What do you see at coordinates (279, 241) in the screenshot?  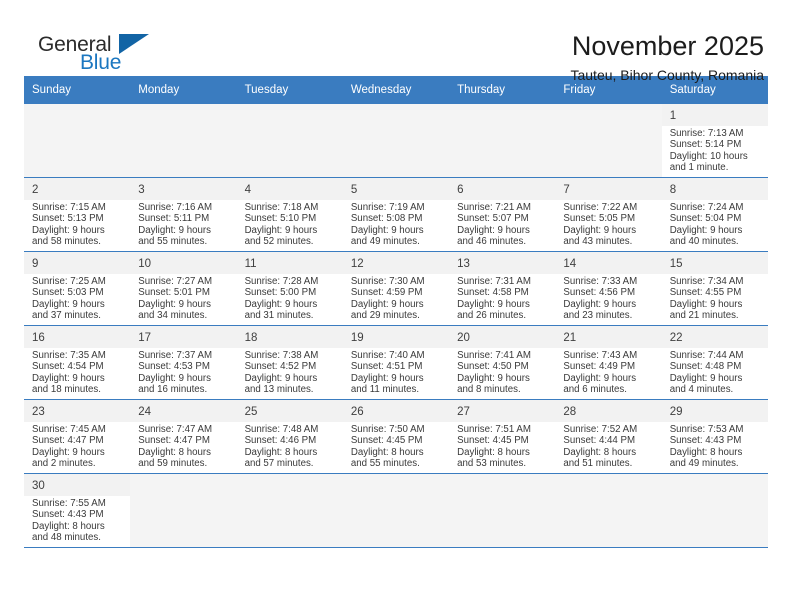 I see `daylight-text-line2: and 52 minutes.` at bounding box center [279, 241].